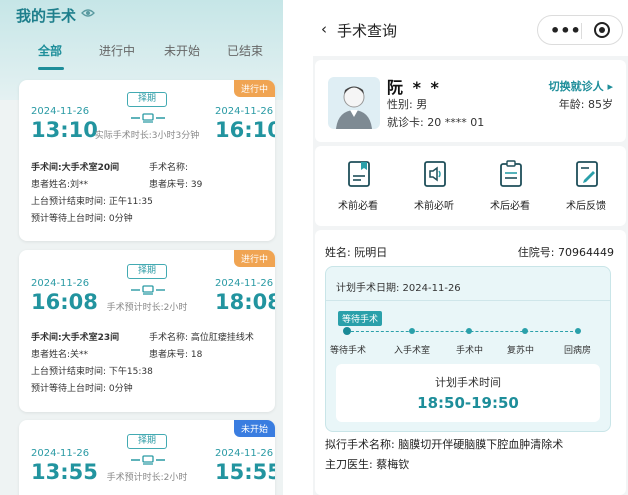 This screenshot has height=495, width=628. I want to click on miniprogram-capsule: •••, so click(580, 30).